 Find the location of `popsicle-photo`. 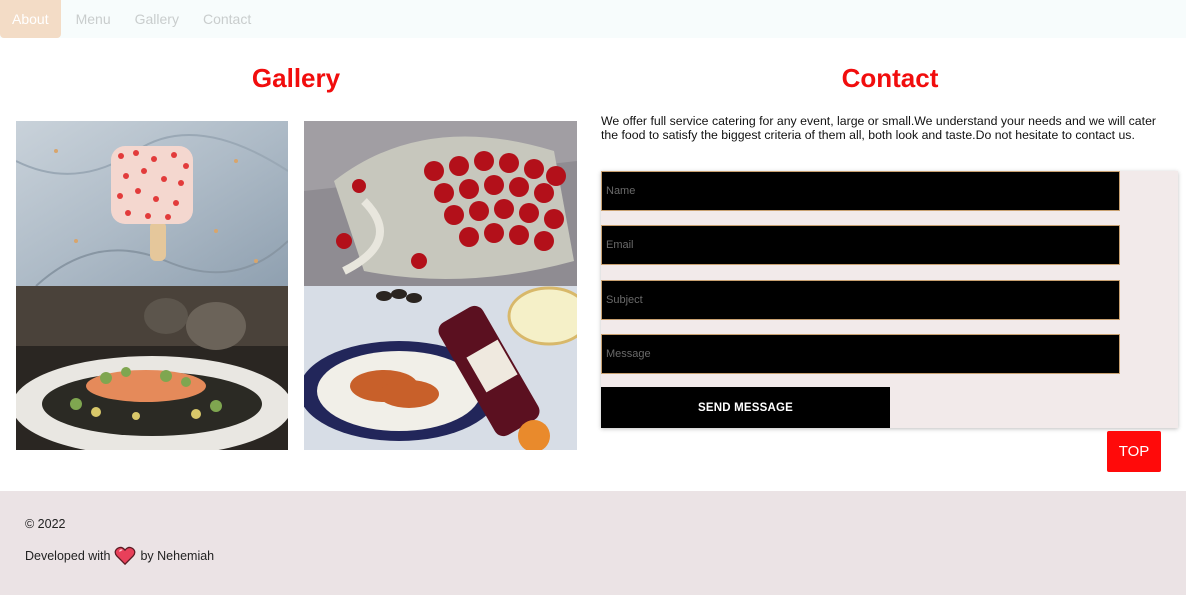

popsicle-photo is located at coordinates (152, 203).